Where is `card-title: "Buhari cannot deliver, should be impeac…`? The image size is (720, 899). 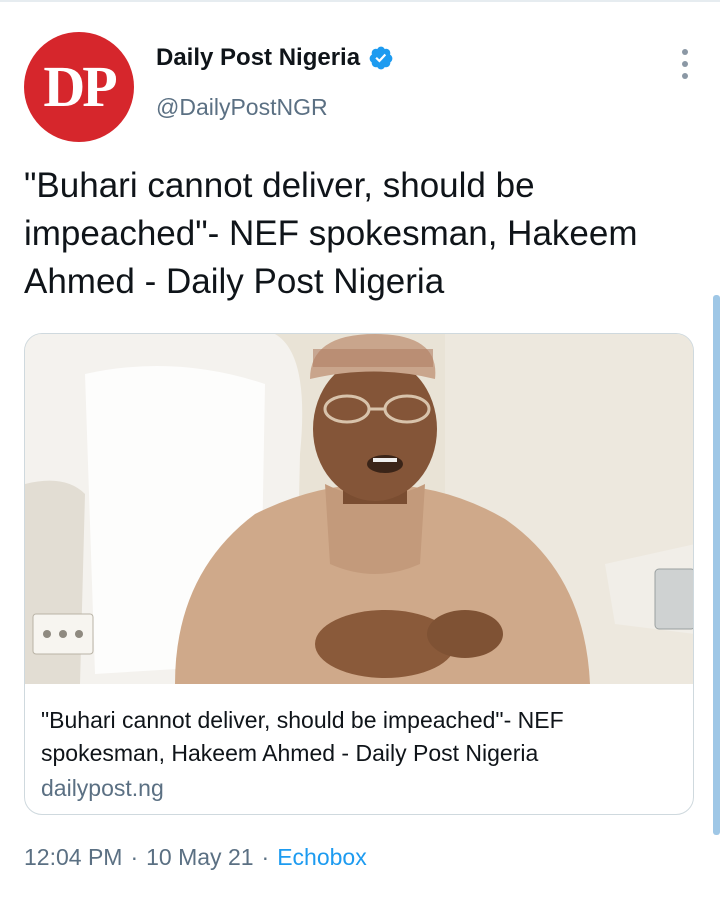
card-title: "Buhari cannot deliver, should be impeac… is located at coordinates (302, 736).